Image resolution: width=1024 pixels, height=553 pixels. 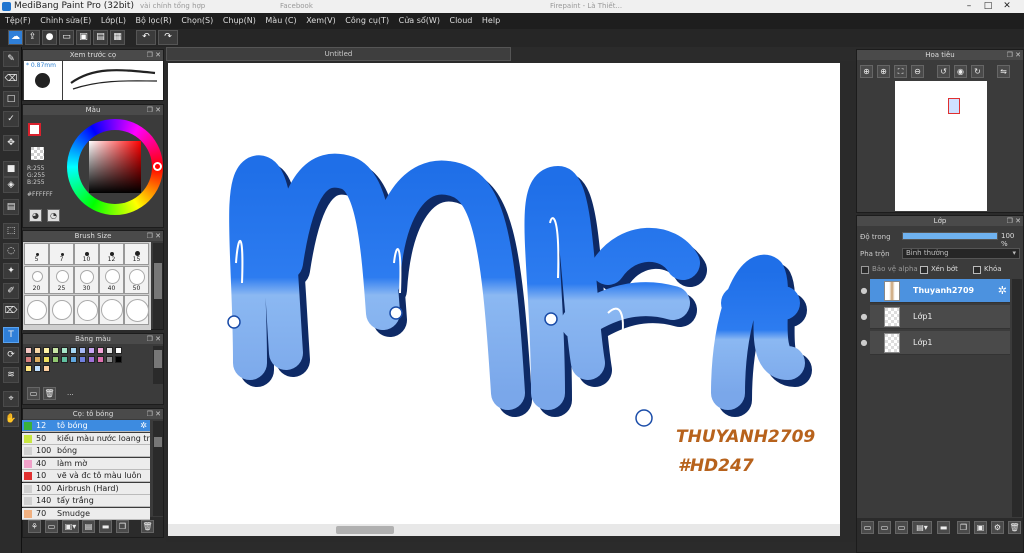 What do you see at coordinates (961, 253) in the screenshot?
I see `blend-mode-select: Bình thường ▾` at bounding box center [961, 253].